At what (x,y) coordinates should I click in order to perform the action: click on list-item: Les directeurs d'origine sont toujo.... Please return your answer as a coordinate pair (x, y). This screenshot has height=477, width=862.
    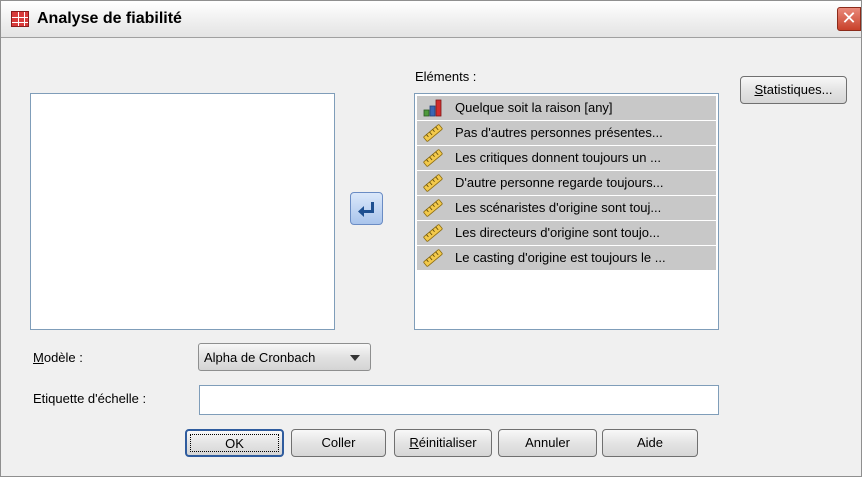
    Looking at the image, I should click on (566, 233).